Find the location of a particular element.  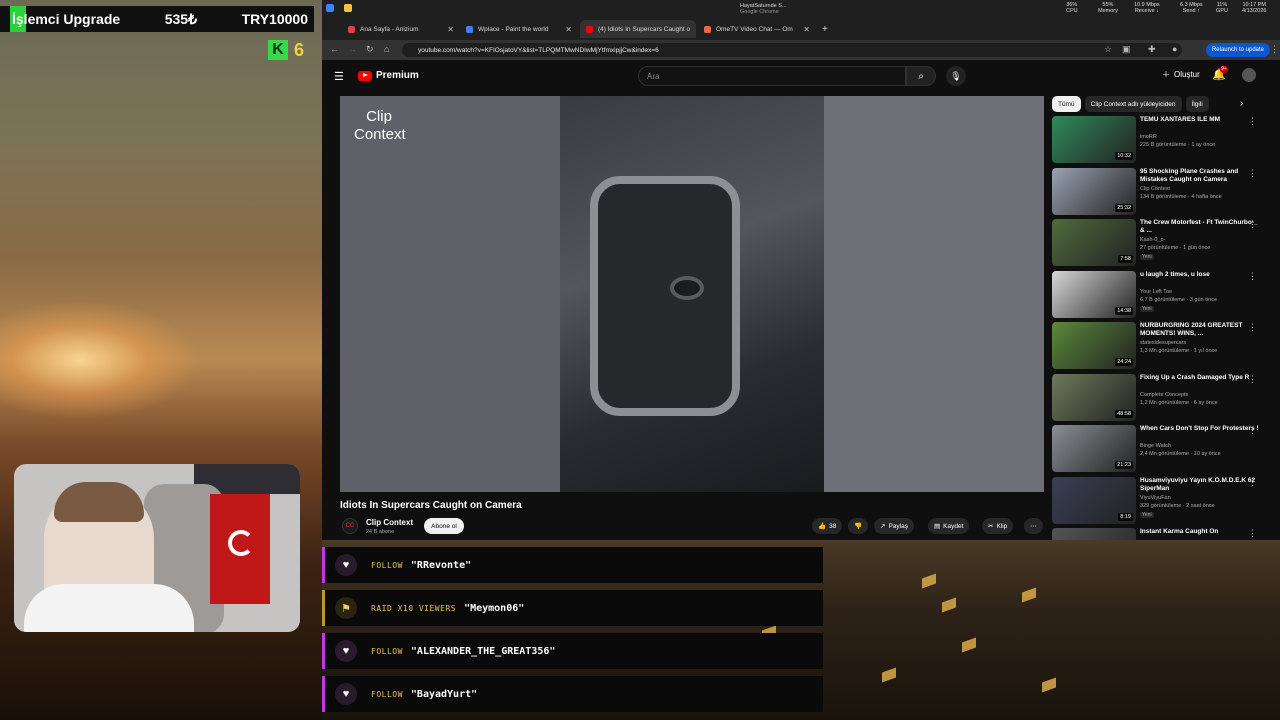

more-icon: ⋯ is located at coordinates (1033, 526).